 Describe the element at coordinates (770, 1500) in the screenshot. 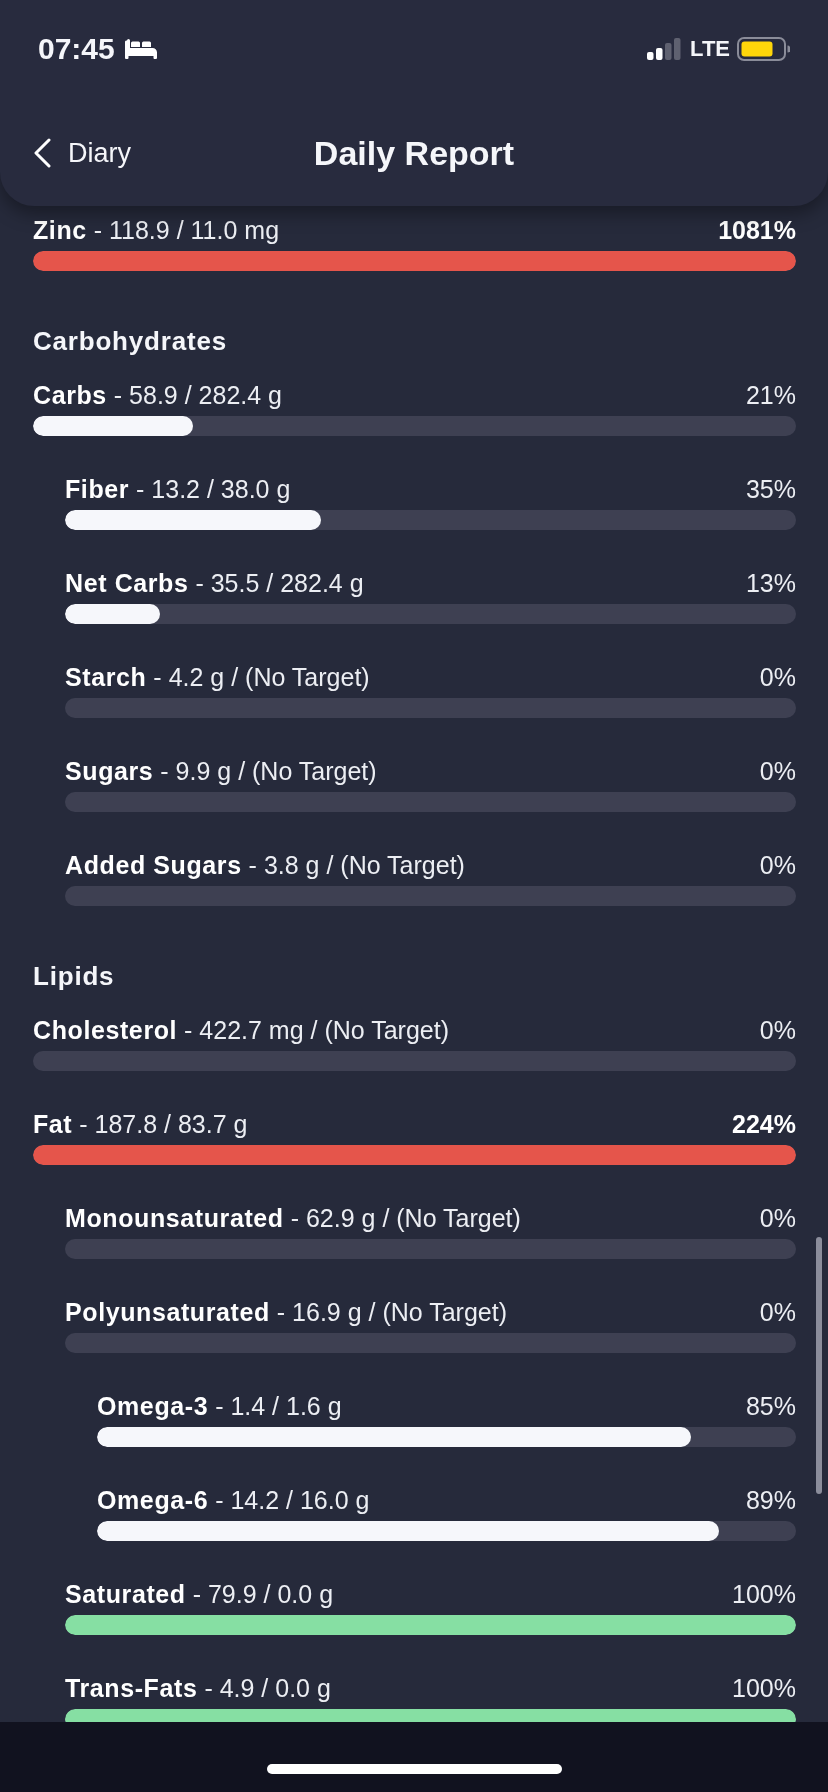

I see `percent-value: 89%` at that location.